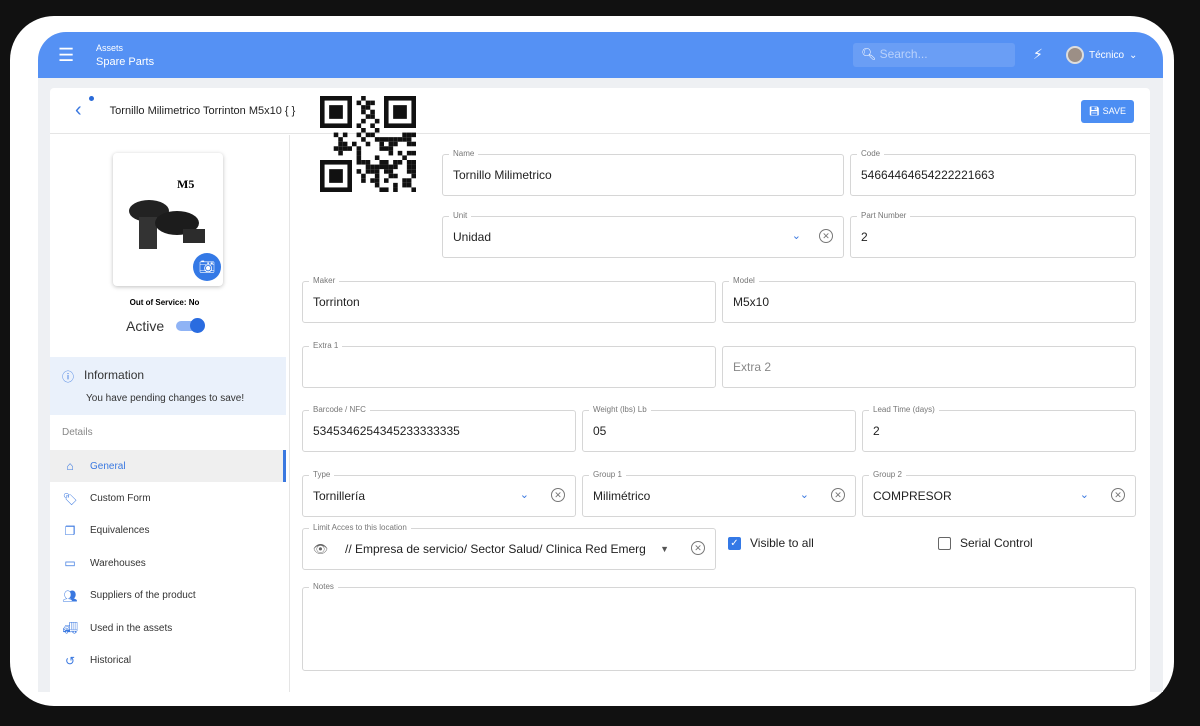 This screenshot has height=726, width=1200. What do you see at coordinates (84, 109) in the screenshot?
I see `back-icon: ‹` at bounding box center [84, 109].